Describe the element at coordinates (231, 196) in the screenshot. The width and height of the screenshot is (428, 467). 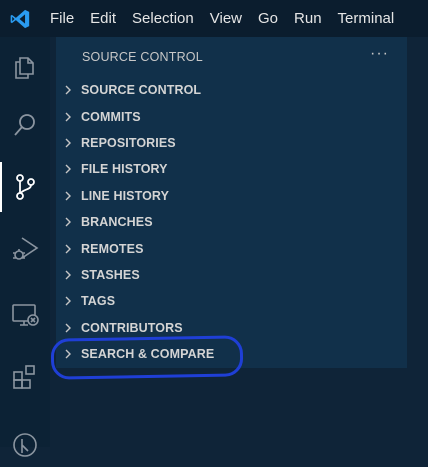
I see `section-line-history: LINE HISTORY` at that location.